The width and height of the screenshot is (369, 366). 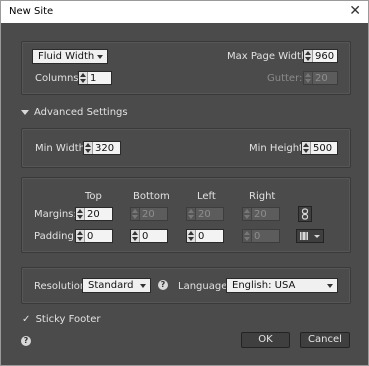 What do you see at coordinates (93, 196) in the screenshot?
I see `column-header-top: Top` at bounding box center [93, 196].